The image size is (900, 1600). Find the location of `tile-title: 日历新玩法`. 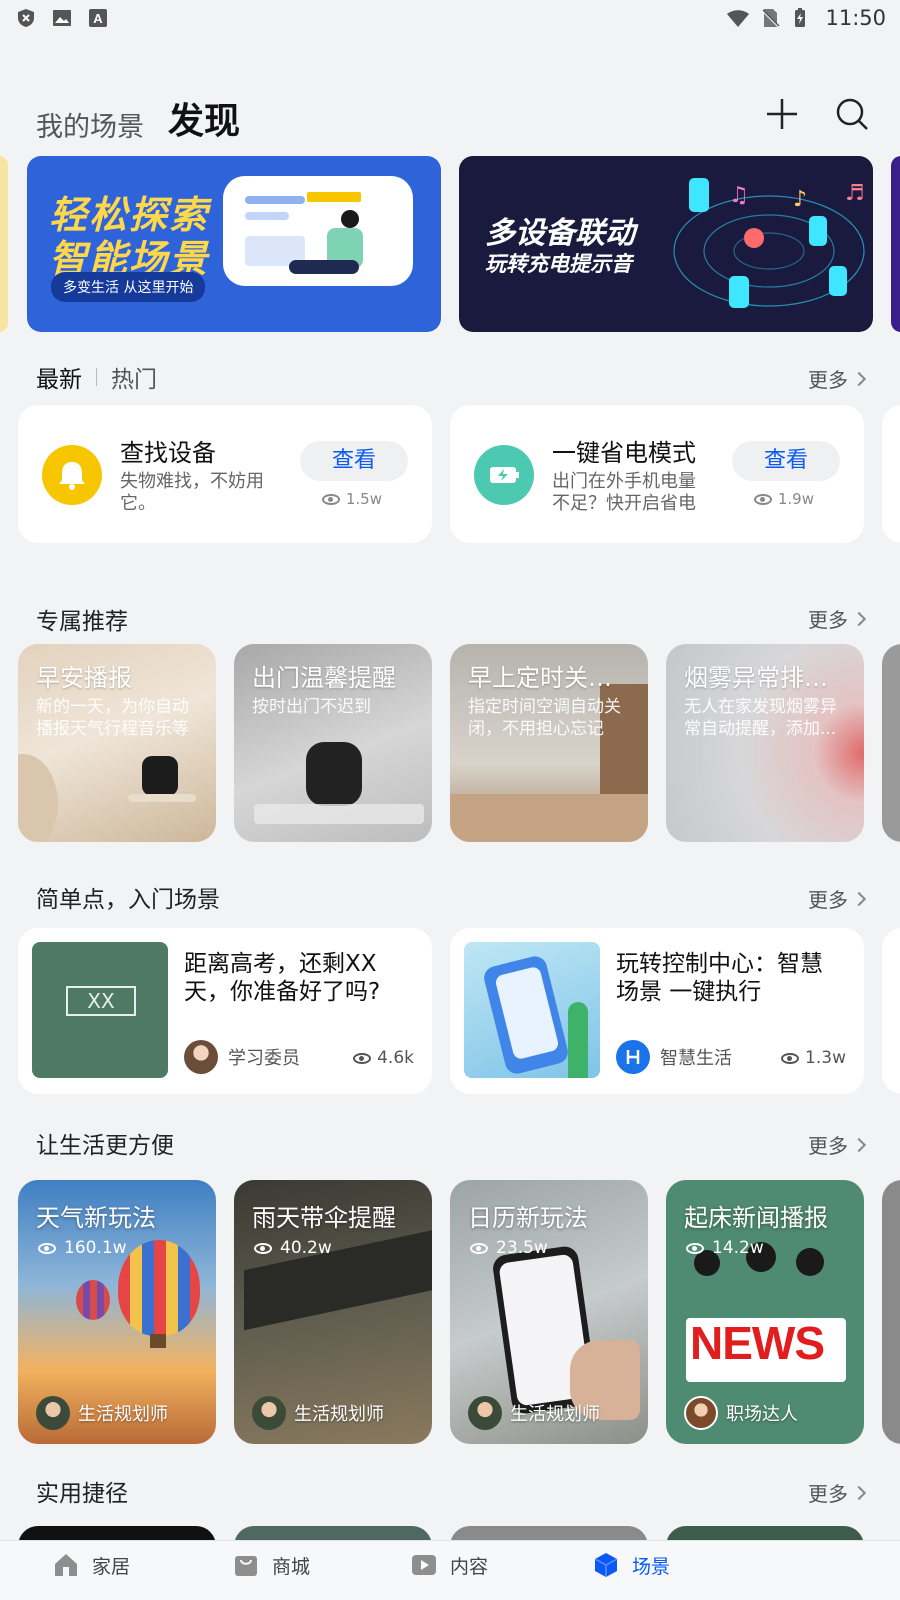

tile-title: 日历新玩法 is located at coordinates (528, 1218).